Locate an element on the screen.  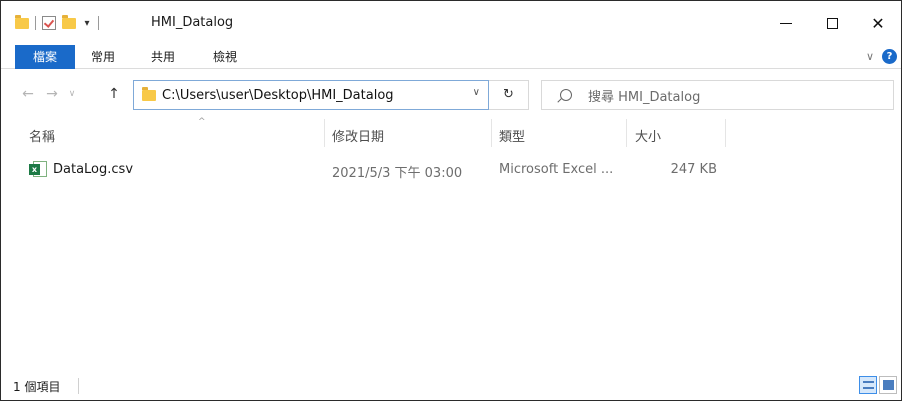
expand-ribbon-icon: ∨ is located at coordinates (870, 56).